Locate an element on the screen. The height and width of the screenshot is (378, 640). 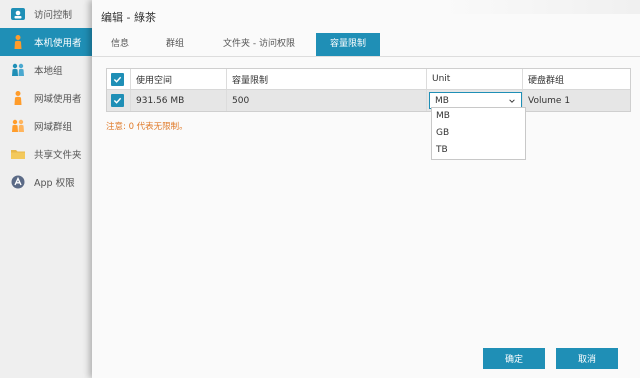
tab-groups: 群组 is located at coordinates (175, 44).